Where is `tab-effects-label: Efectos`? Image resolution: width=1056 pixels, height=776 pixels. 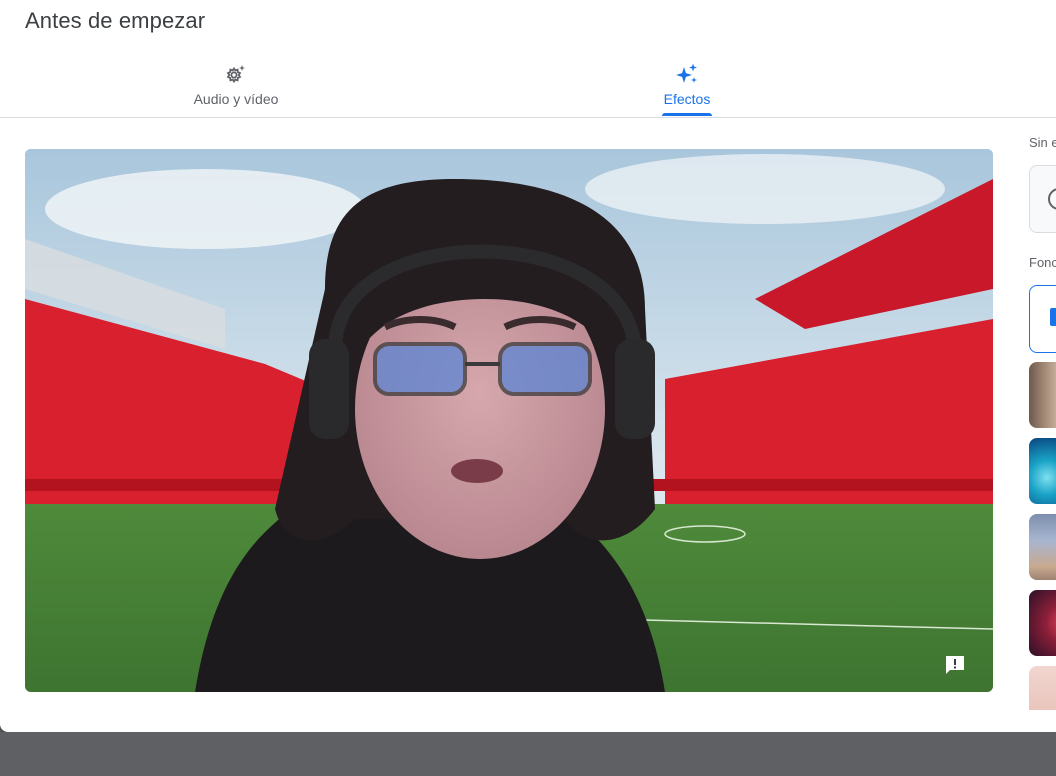 tab-effects-label: Efectos is located at coordinates (687, 99).